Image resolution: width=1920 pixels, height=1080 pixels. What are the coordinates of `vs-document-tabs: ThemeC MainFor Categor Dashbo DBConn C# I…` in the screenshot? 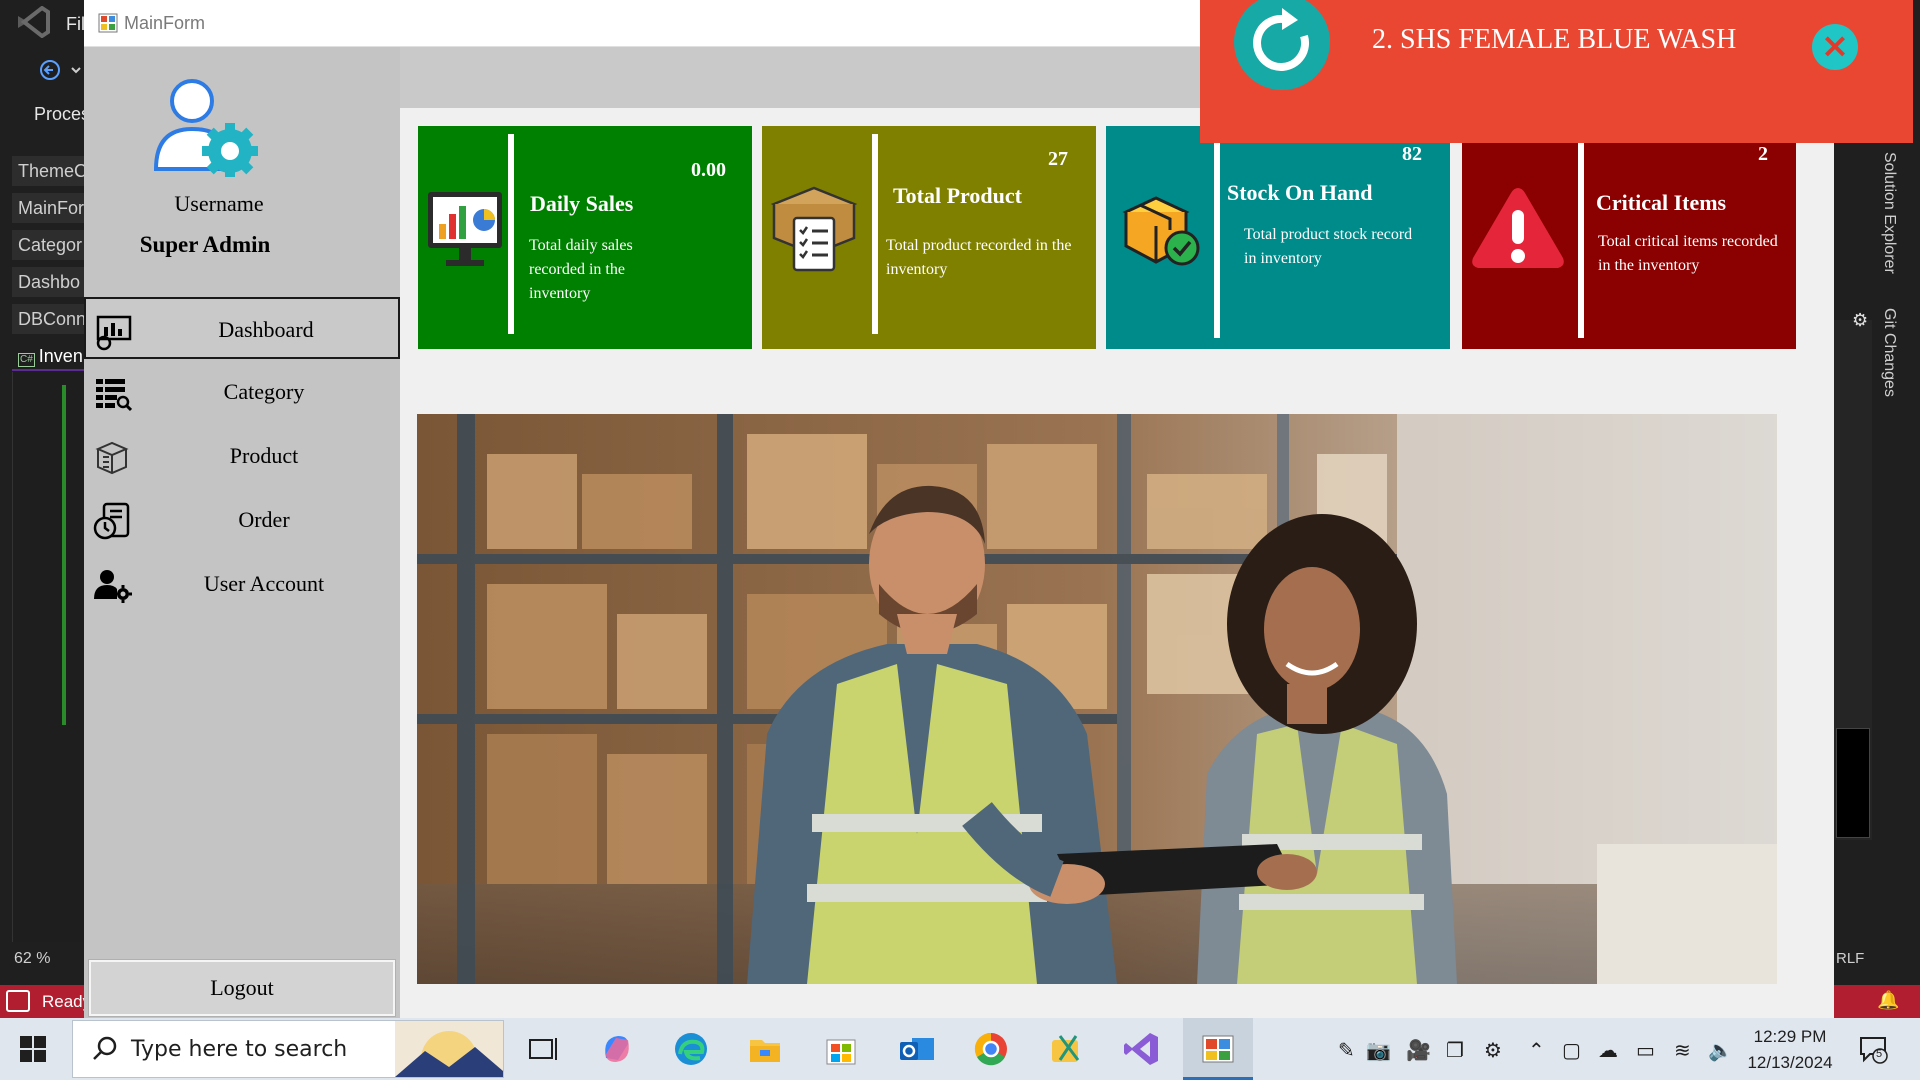 It's located at (48, 267).